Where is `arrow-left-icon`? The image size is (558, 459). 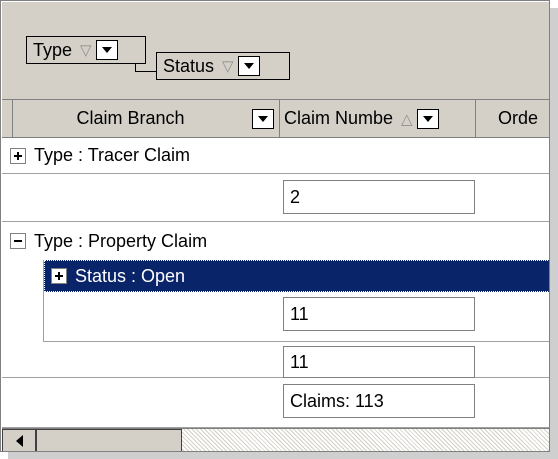
arrow-left-icon is located at coordinates (19, 441).